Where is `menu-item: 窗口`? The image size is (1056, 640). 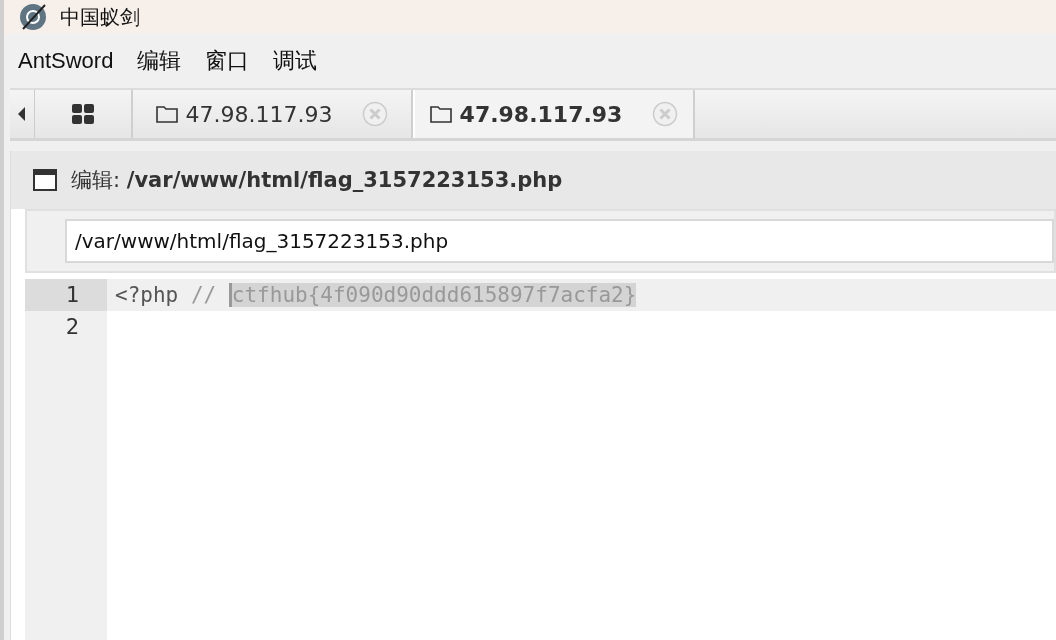 menu-item: 窗口 is located at coordinates (227, 61).